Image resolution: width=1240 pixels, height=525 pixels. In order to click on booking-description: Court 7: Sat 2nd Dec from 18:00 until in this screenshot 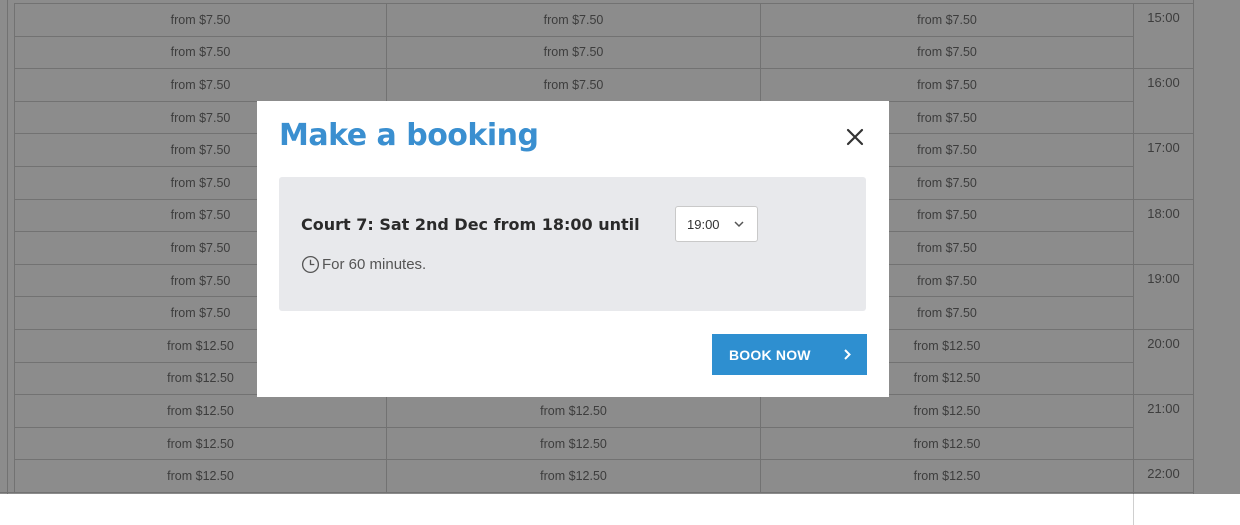, I will do `click(470, 224)`.